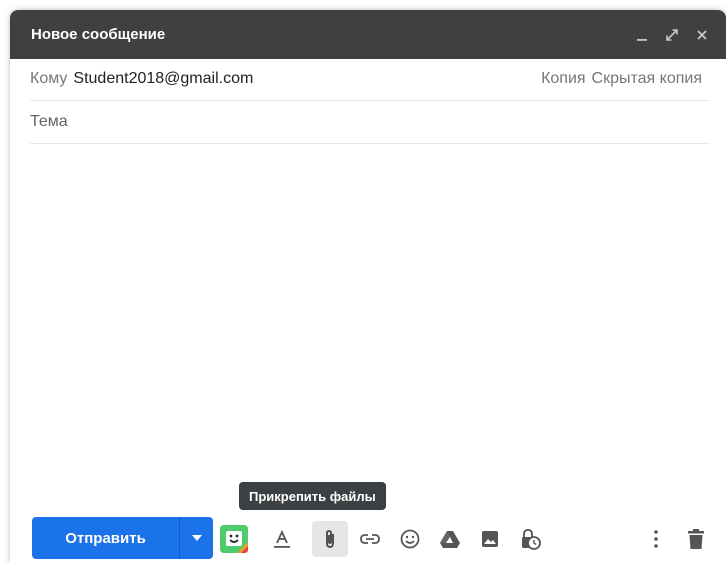 The image size is (726, 563). Describe the element at coordinates (368, 34) in the screenshot. I see `compose-titlebar: Новое сообщение` at that location.